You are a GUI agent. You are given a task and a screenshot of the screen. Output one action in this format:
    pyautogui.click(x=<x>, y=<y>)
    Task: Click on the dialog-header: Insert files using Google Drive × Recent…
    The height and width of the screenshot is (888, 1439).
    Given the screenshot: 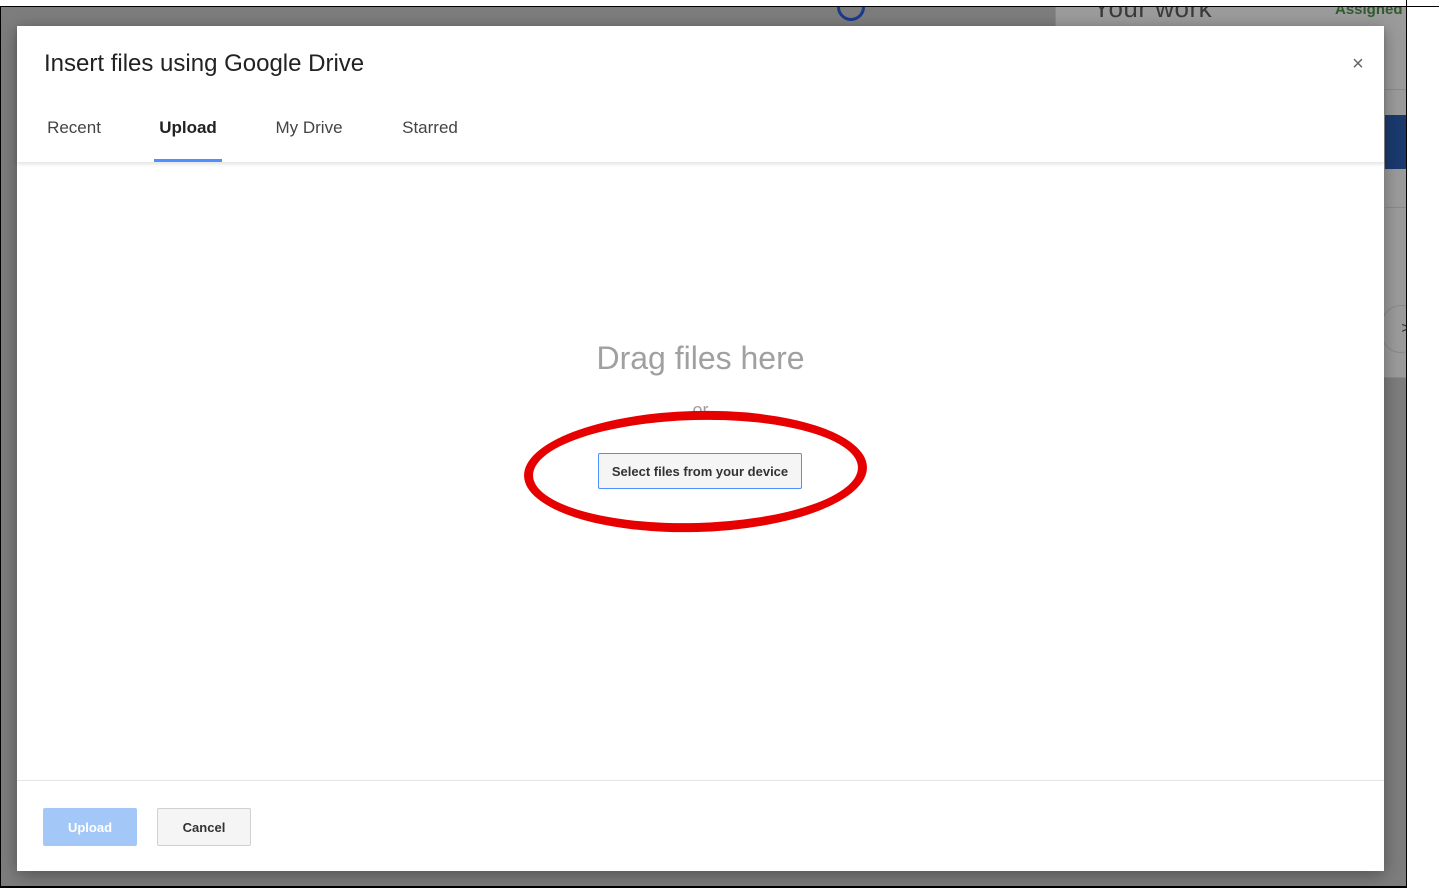 What is the action you would take?
    pyautogui.click(x=700, y=94)
    